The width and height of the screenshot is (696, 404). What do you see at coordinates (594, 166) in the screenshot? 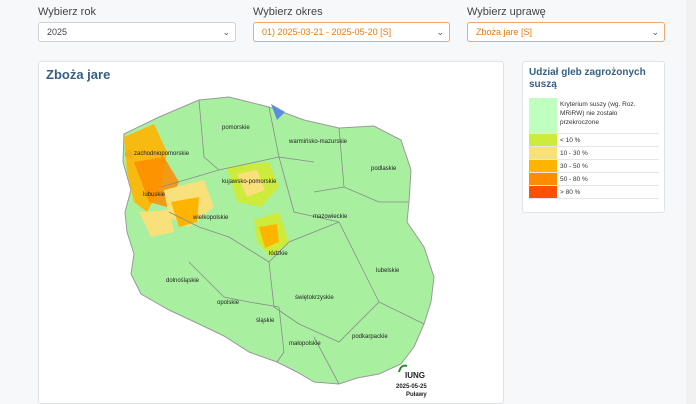
I see `legend-item: 30 - 50 %` at bounding box center [594, 166].